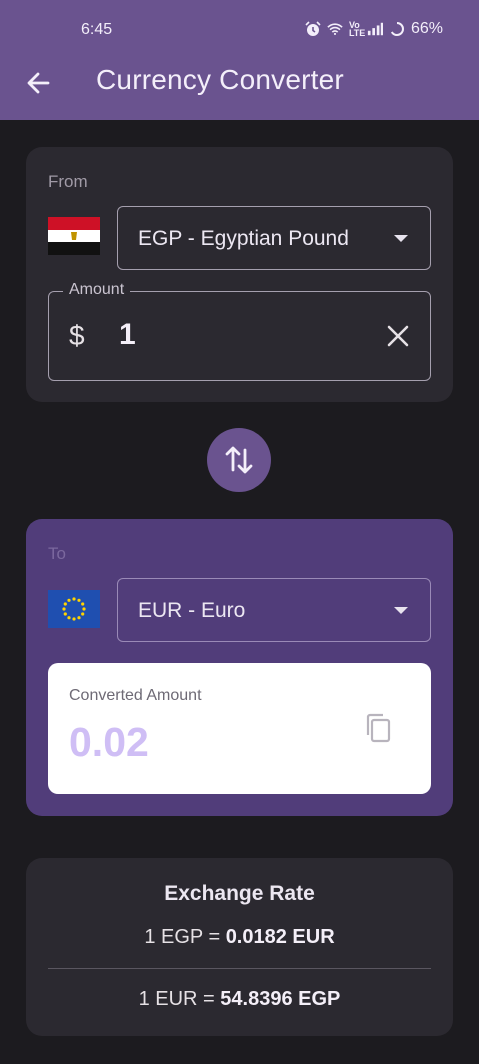 The image size is (479, 1064). What do you see at coordinates (74, 609) in the screenshot?
I see `eu-flag` at bounding box center [74, 609].